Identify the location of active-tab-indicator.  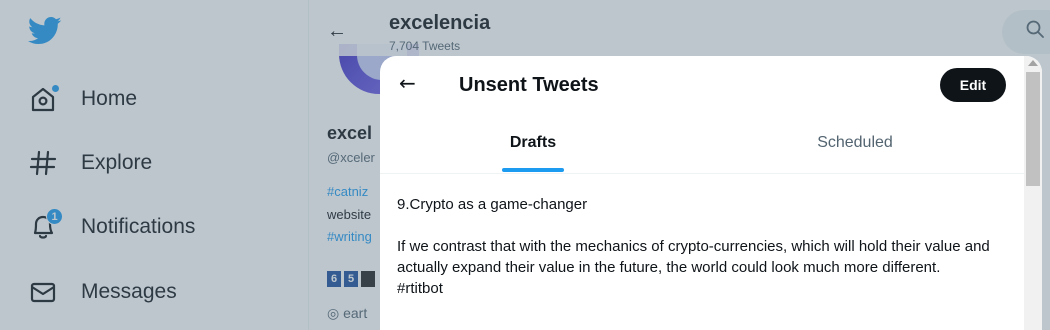
(533, 170).